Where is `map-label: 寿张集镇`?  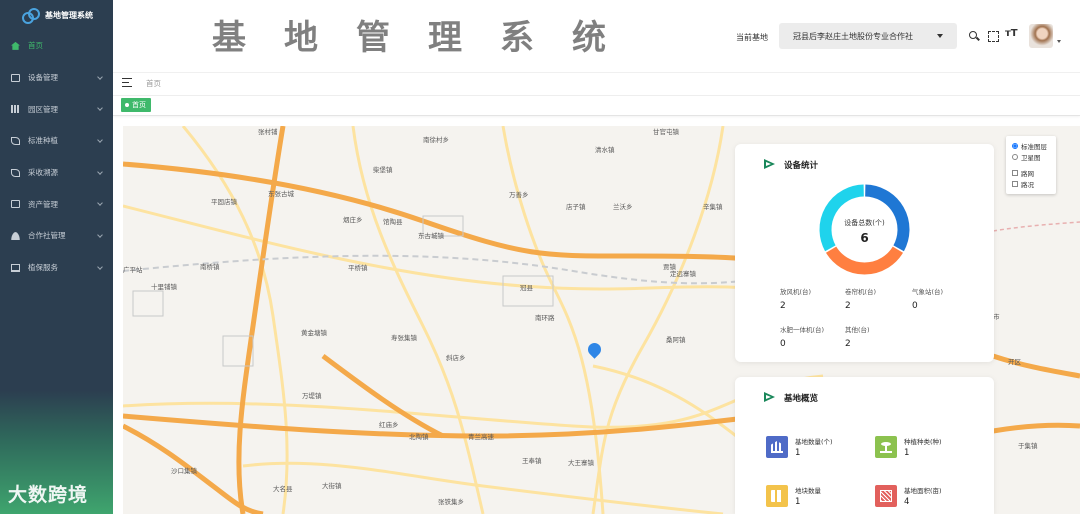 map-label: 寿张集镇 is located at coordinates (404, 338).